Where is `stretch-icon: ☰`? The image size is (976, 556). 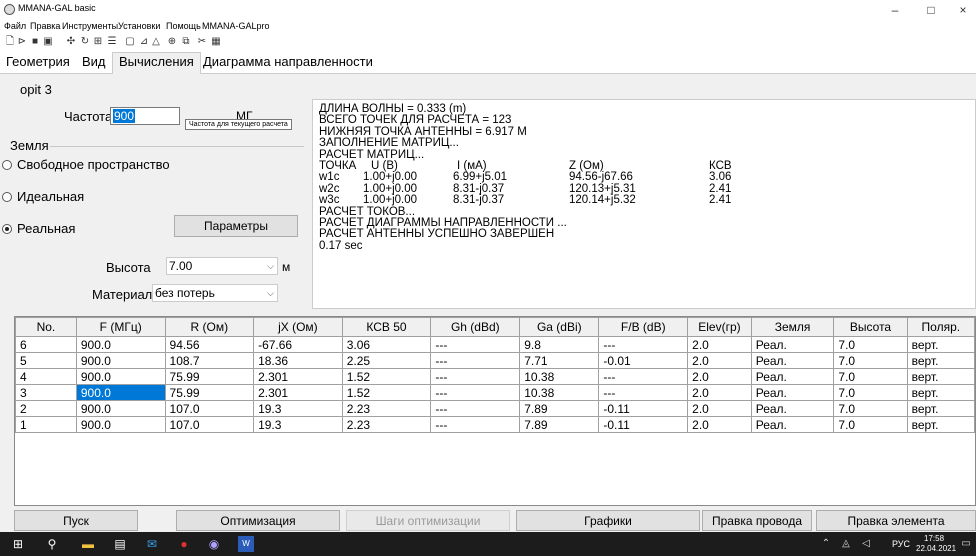 stretch-icon: ☰ is located at coordinates (112, 41).